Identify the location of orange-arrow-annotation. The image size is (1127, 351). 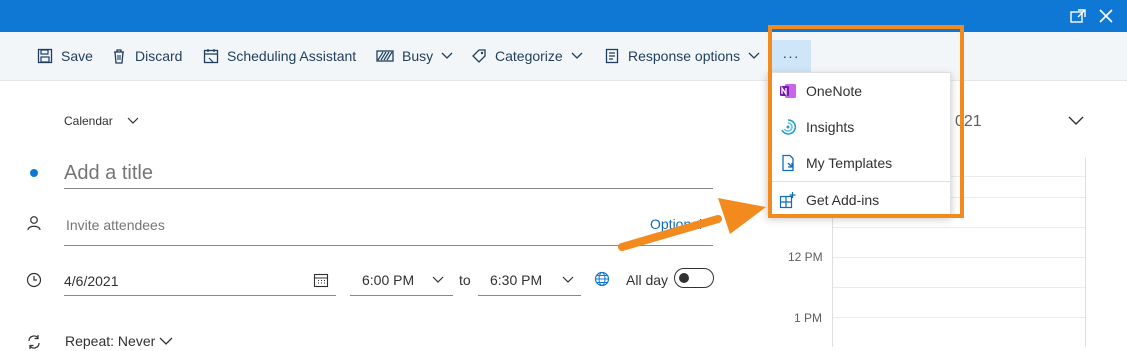
(692, 224).